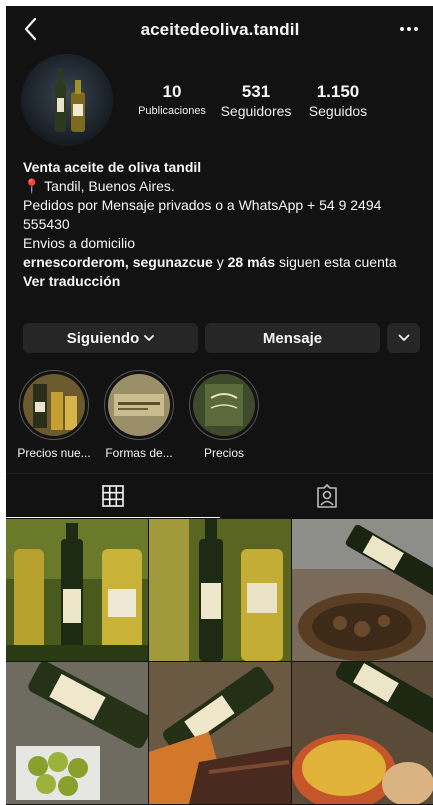 This screenshot has height=805, width=433. Describe the element at coordinates (172, 111) in the screenshot. I see `posts-label: Publicaciones` at that location.